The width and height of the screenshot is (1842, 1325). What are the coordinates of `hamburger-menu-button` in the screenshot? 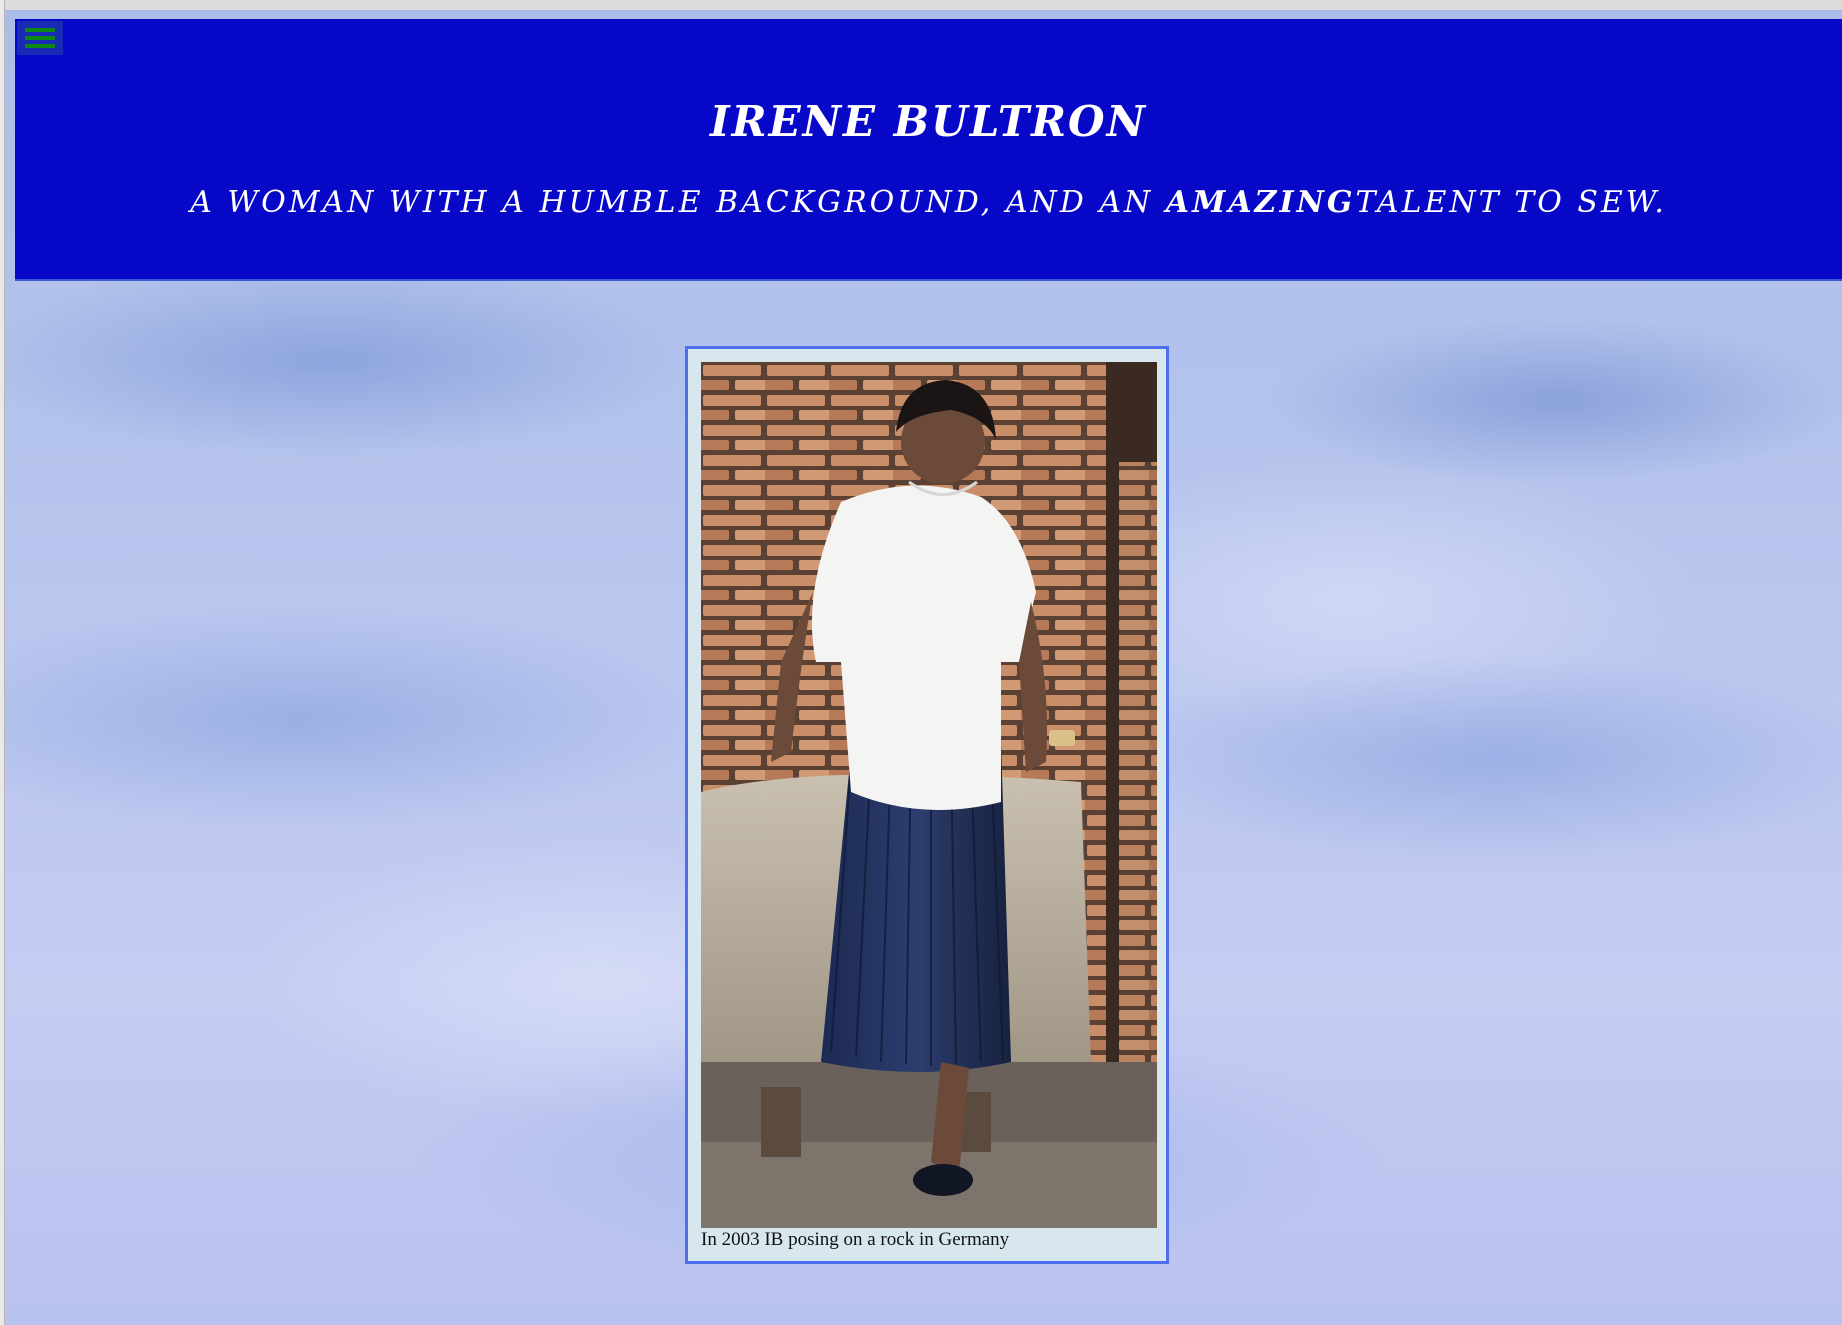 It's located at (40, 38).